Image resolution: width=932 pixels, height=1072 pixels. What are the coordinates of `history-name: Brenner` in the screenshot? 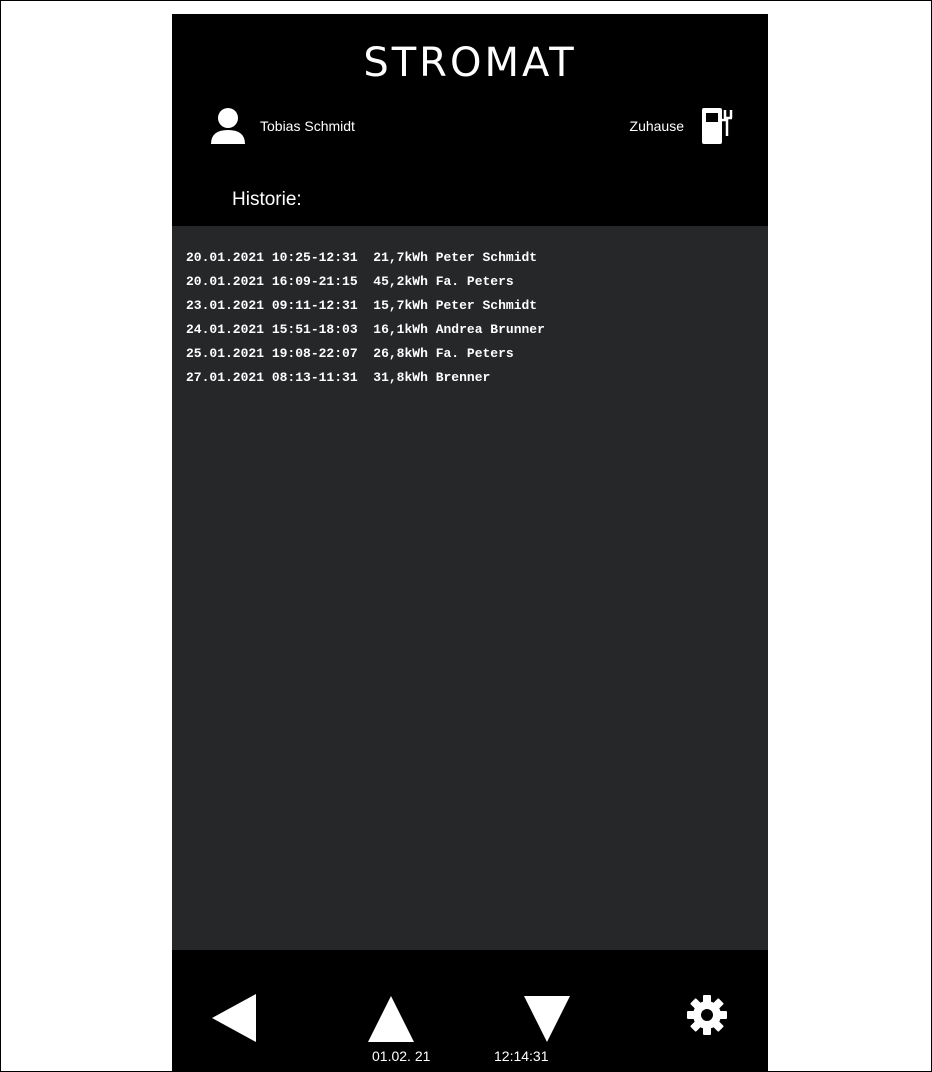 It's located at (463, 377).